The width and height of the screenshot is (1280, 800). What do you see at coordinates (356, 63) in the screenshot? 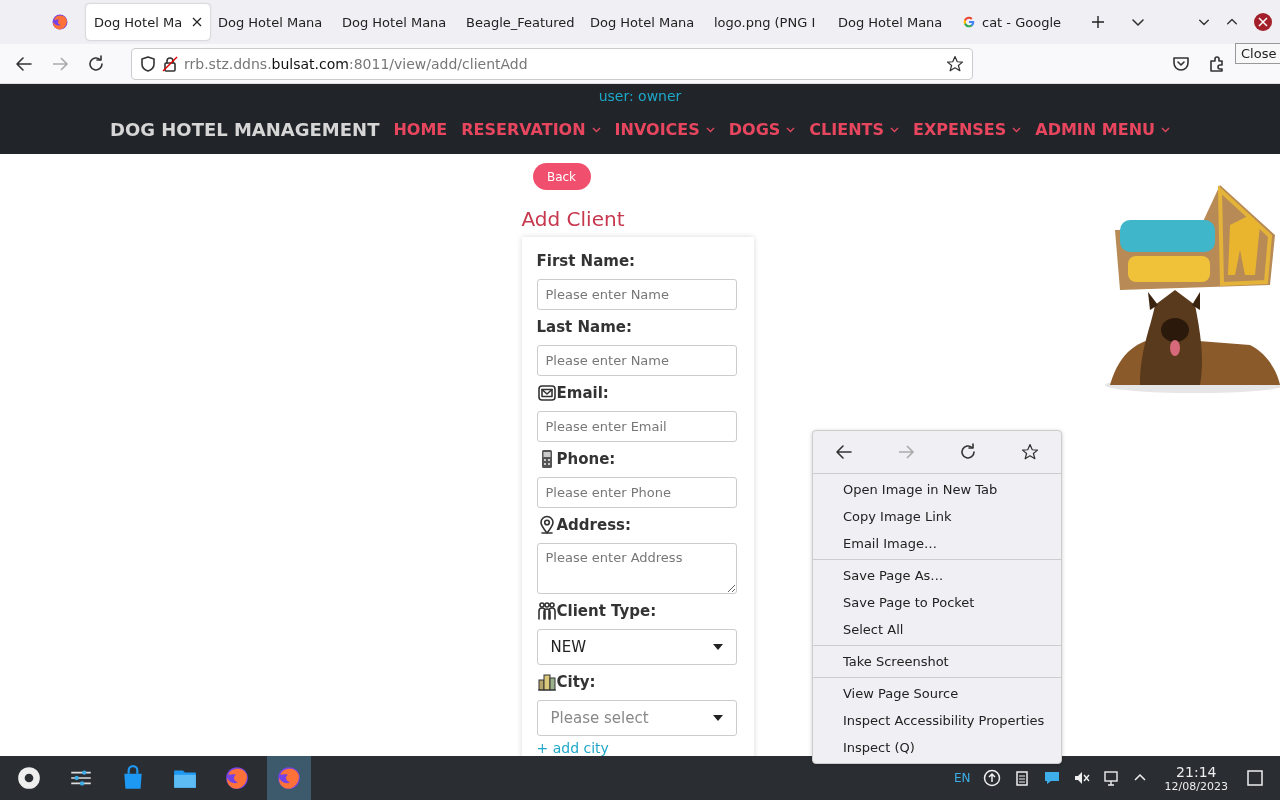
I see `url-text: rrb.stz.ddns.bulsat.com:8011/view/add/clientAdd` at bounding box center [356, 63].